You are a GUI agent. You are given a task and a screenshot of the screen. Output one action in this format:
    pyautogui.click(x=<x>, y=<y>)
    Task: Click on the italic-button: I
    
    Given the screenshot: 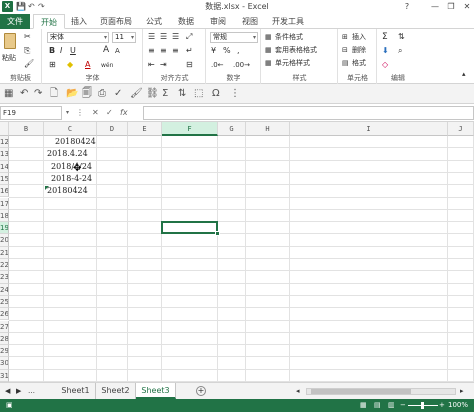 What is the action you would take?
    pyautogui.click(x=61, y=51)
    